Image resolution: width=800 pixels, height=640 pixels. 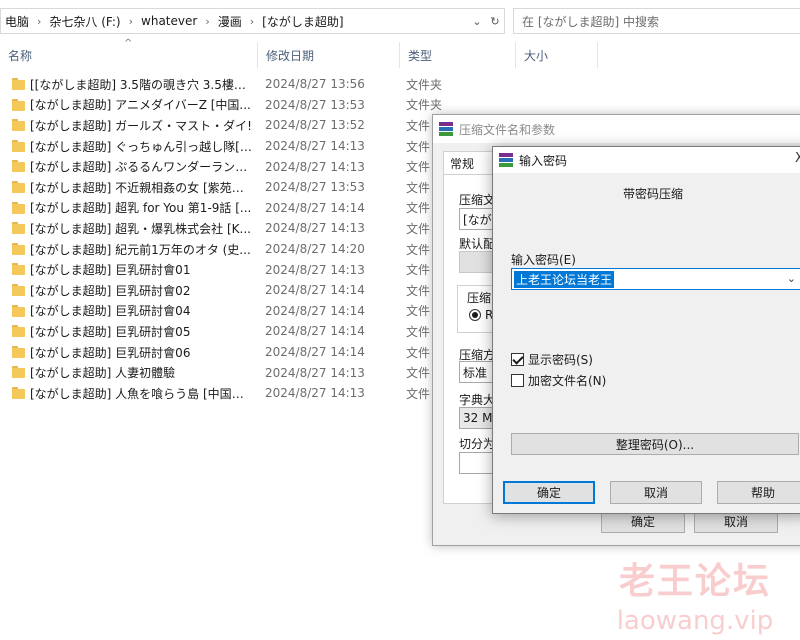 What do you see at coordinates (110, 290) in the screenshot?
I see `file-name: [ながしま超助] 巨乳研討會02` at bounding box center [110, 290].